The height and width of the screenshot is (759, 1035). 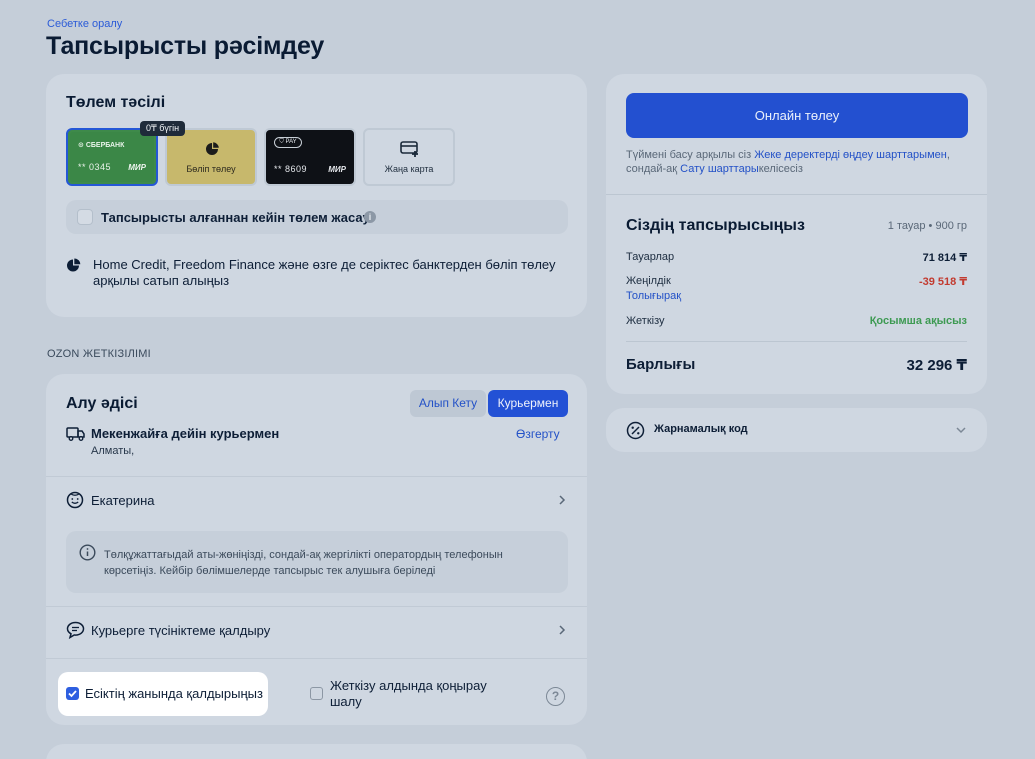 What do you see at coordinates (105, 145) in the screenshot?
I see `sber-brand-text: СБЕРБАНК` at bounding box center [105, 145].